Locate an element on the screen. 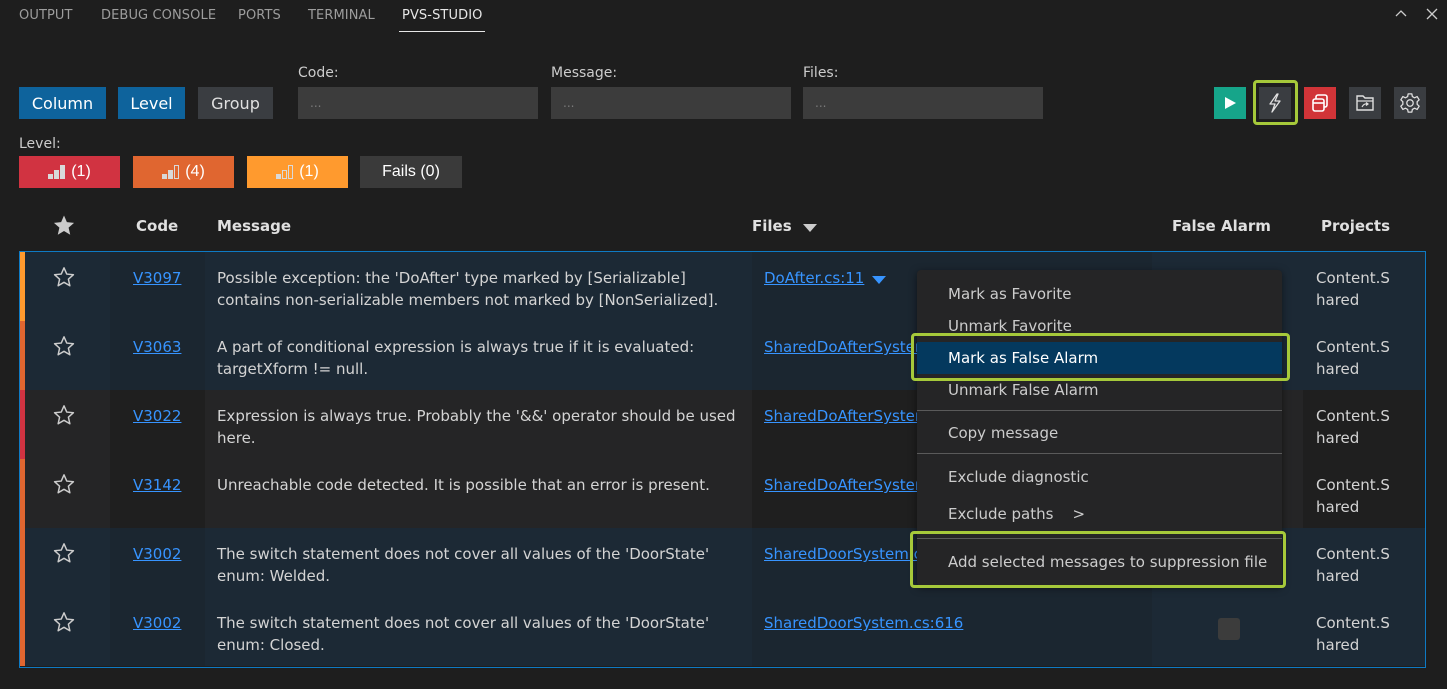 The width and height of the screenshot is (1447, 689). menu-item-exclude-diagnostic: Exclude diagnostic is located at coordinates (1099, 477).